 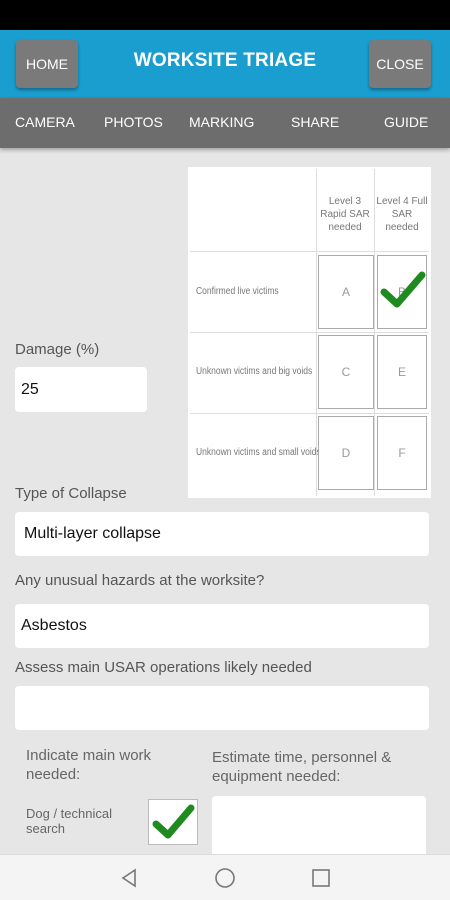 What do you see at coordinates (81, 389) in the screenshot?
I see `damage-input: 25` at bounding box center [81, 389].